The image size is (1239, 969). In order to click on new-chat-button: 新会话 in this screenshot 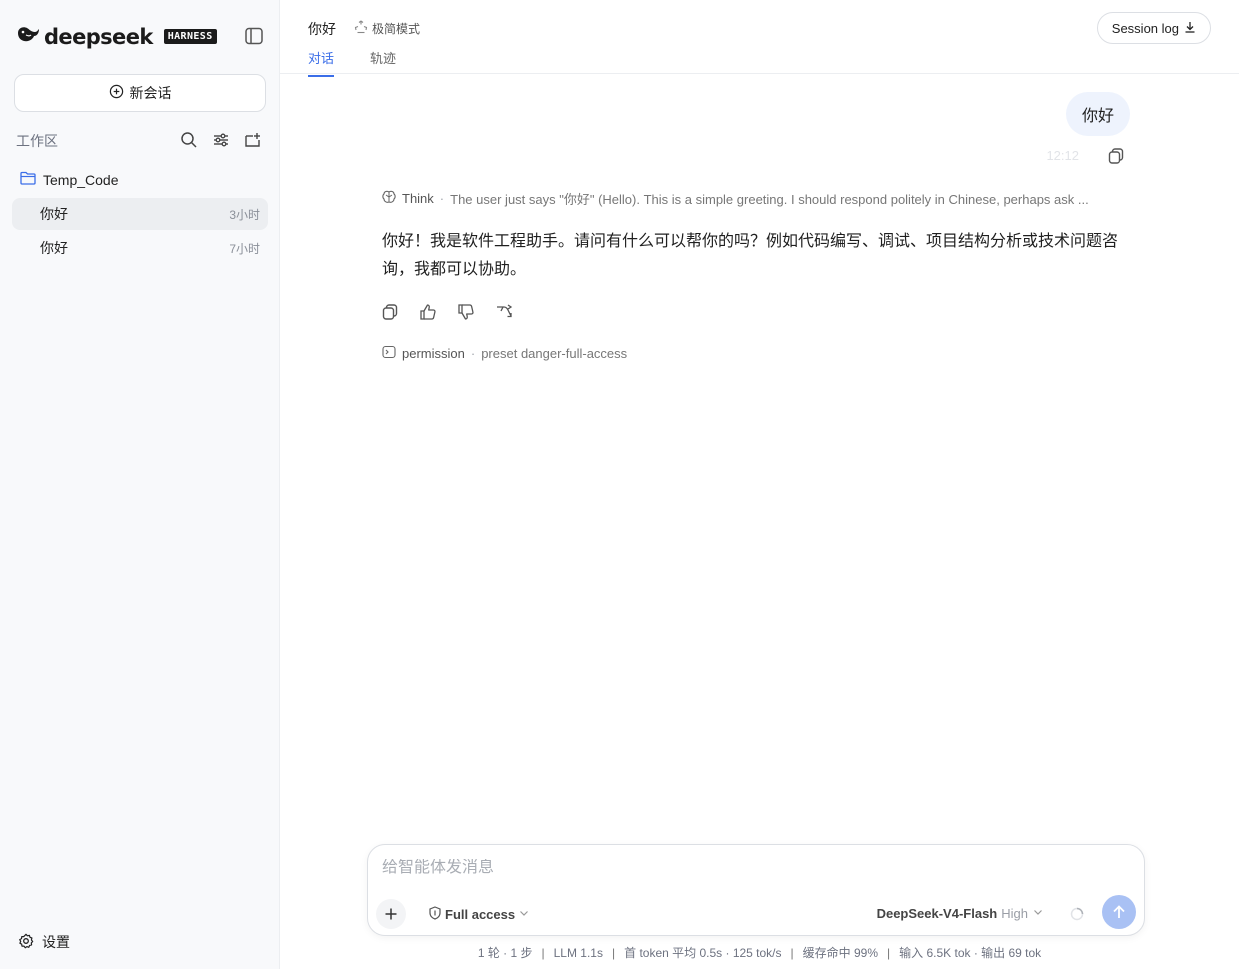, I will do `click(140, 93)`.